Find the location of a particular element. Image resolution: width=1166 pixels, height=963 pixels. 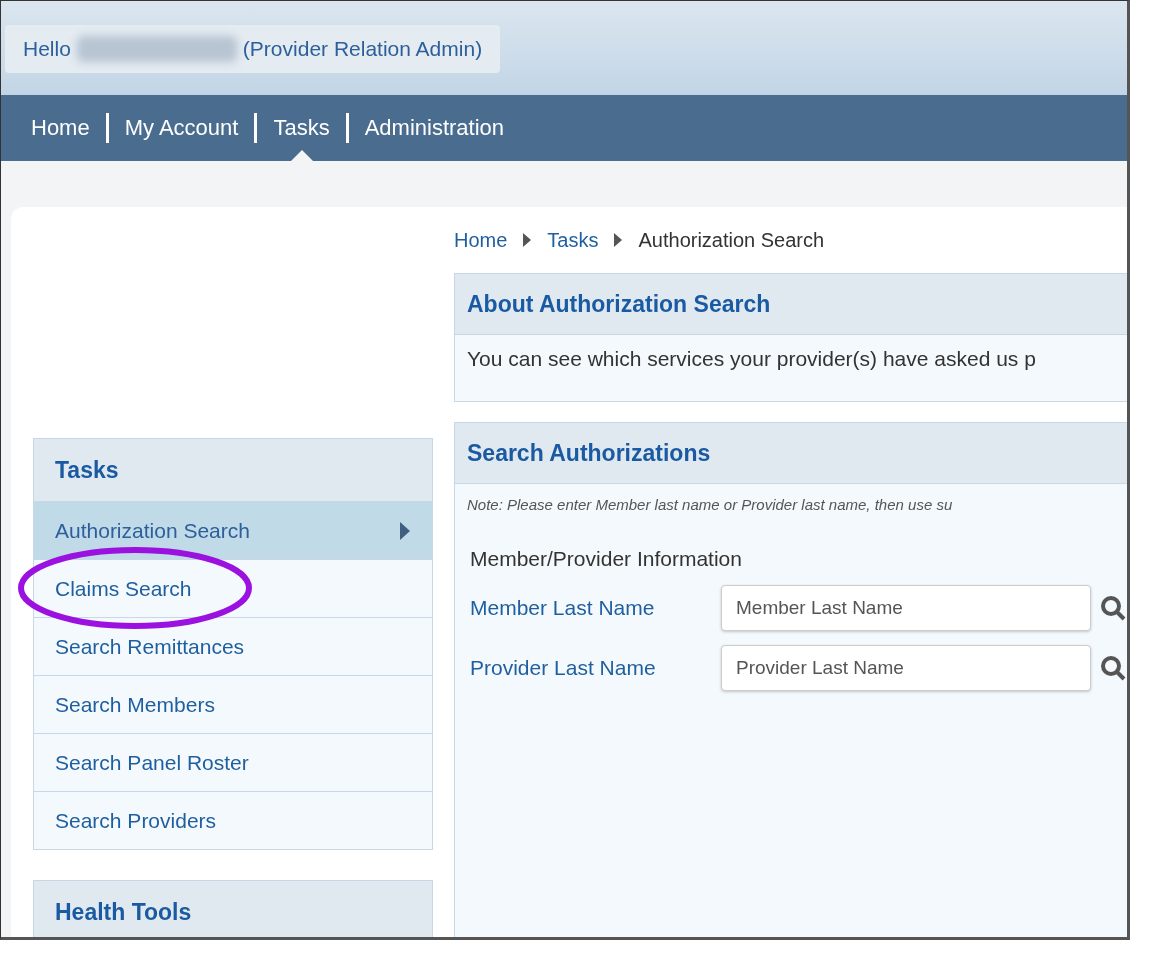

role-text: (Provider Relation Admin) is located at coordinates (362, 49).